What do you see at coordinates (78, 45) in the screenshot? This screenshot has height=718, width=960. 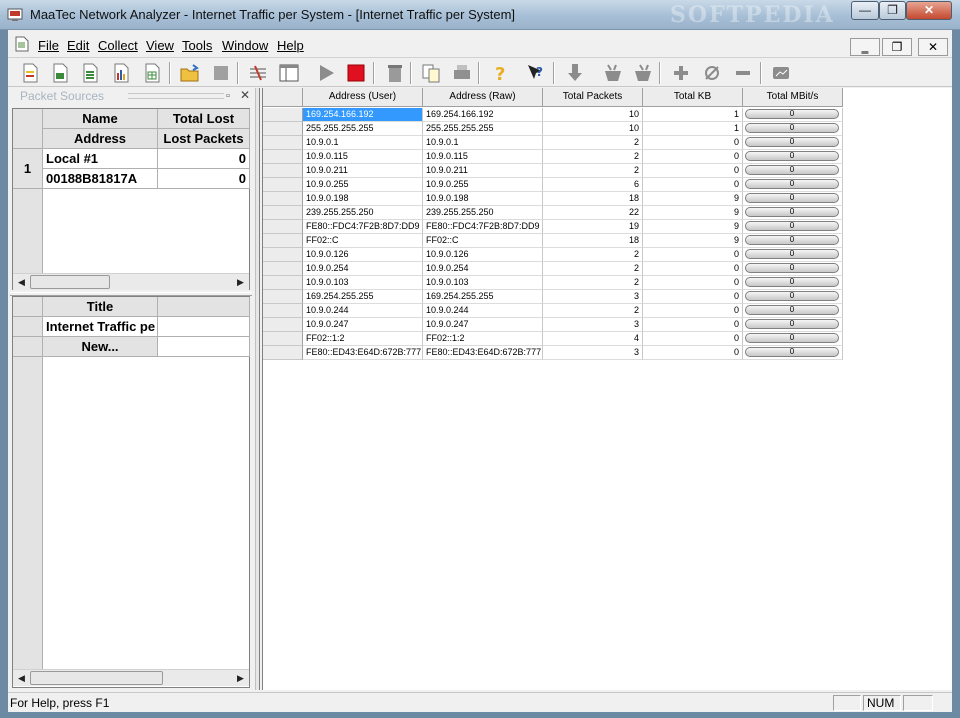 I see `menu-edit: Edit` at bounding box center [78, 45].